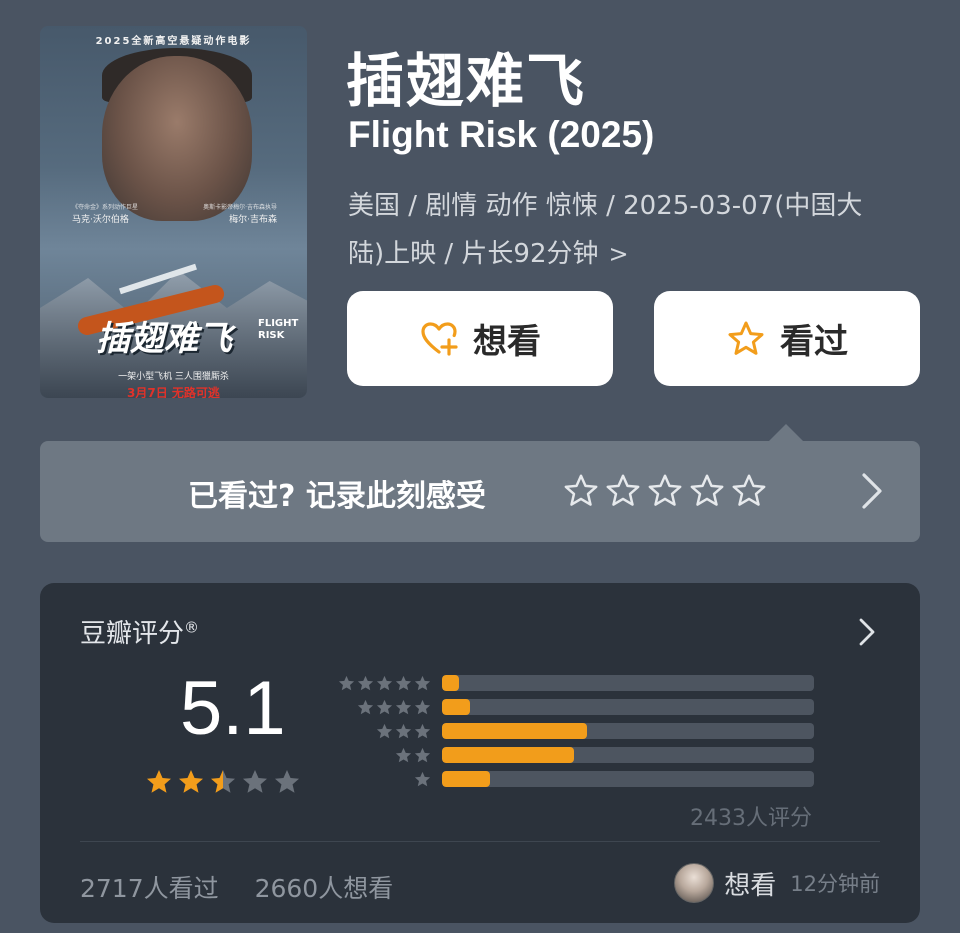 The width and height of the screenshot is (960, 933). I want to click on poster-cast-right: 奥斯卡影帝梅尔·吉布森执导 梅尔·吉布森, so click(240, 214).